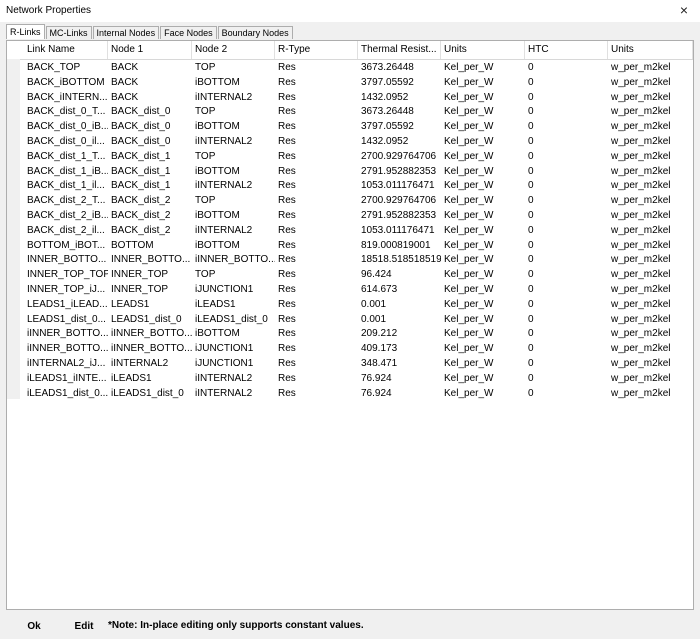  Describe the element at coordinates (399, 245) in the screenshot. I see `cell-thermal-resistance: 819.000819001` at that location.